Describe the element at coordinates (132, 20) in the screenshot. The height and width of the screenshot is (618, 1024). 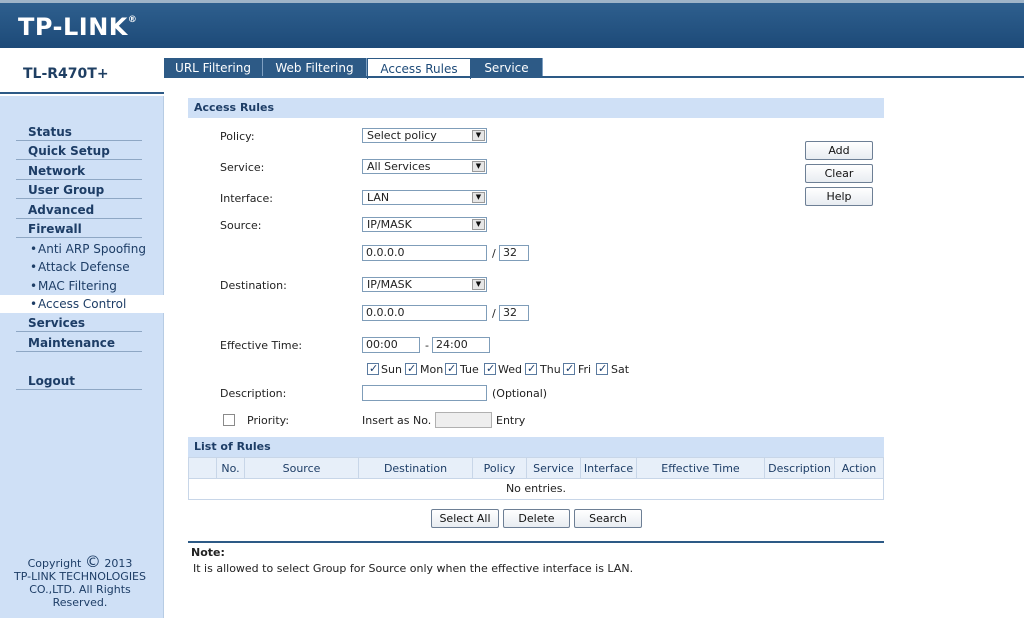
I see `logo-registered-mark: ®` at that location.